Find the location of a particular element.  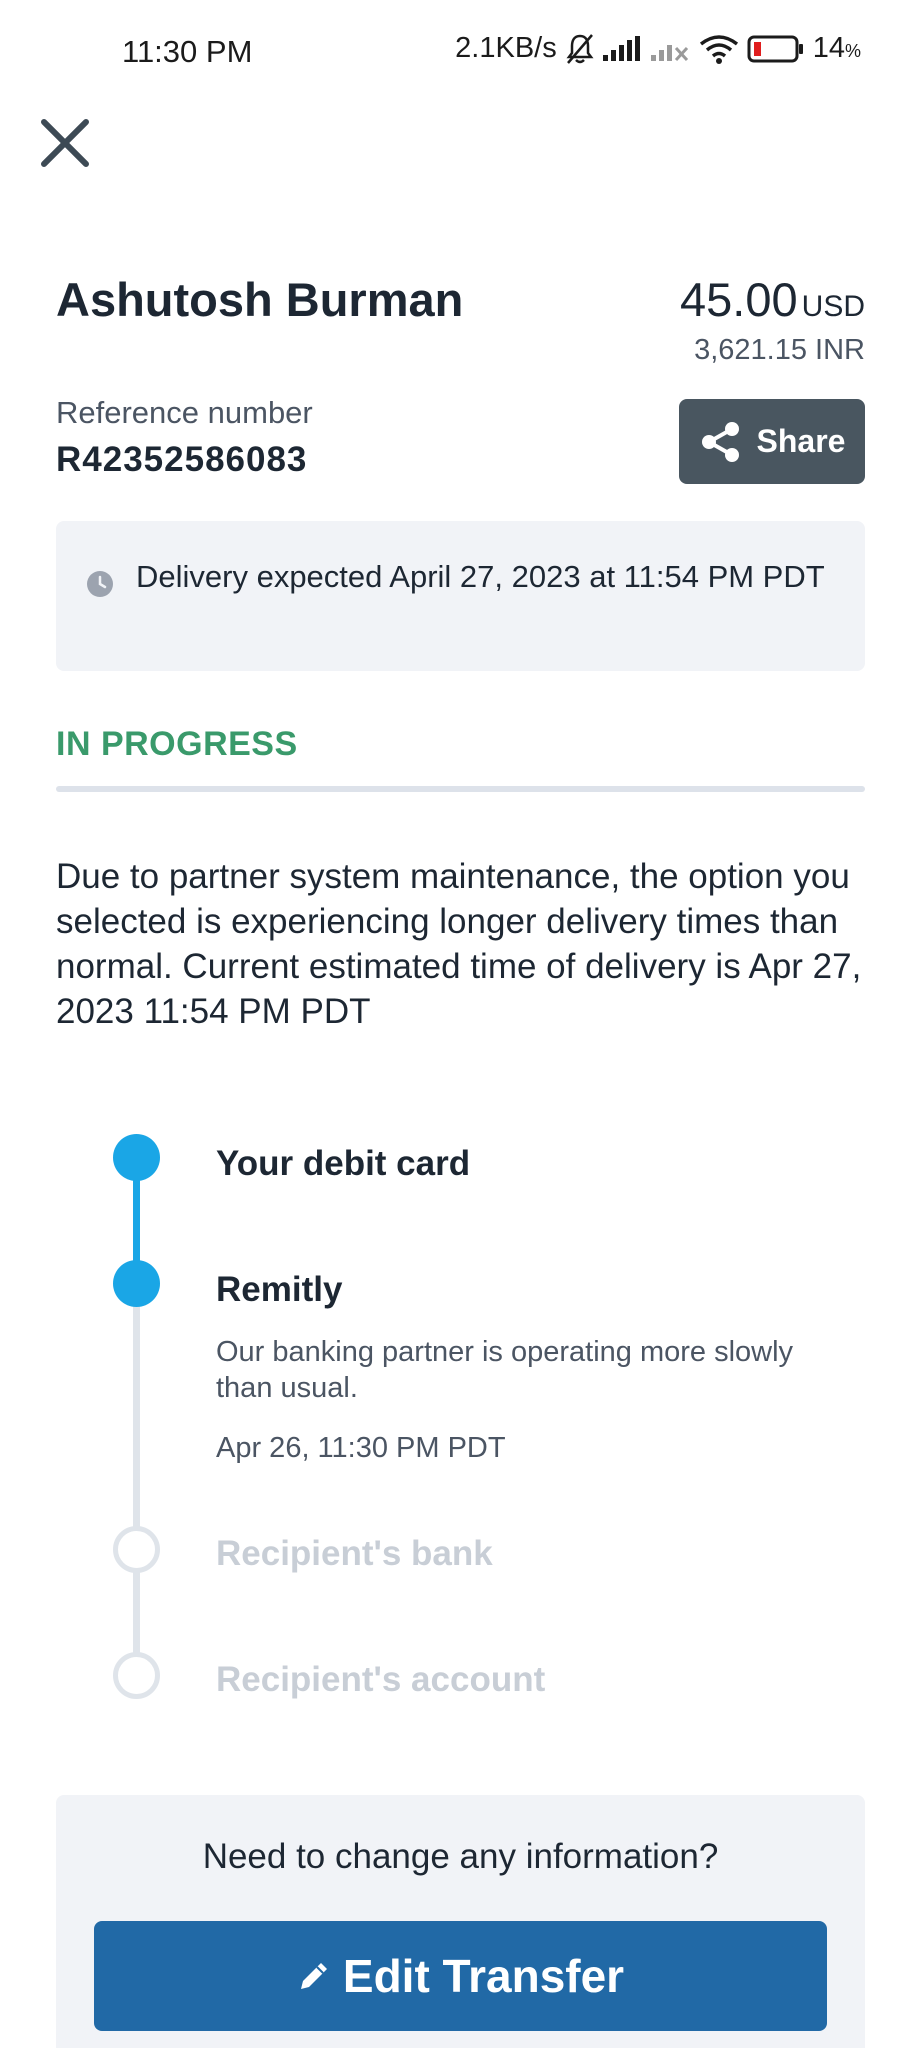

reference-number: R42352586083 is located at coordinates (182, 459).